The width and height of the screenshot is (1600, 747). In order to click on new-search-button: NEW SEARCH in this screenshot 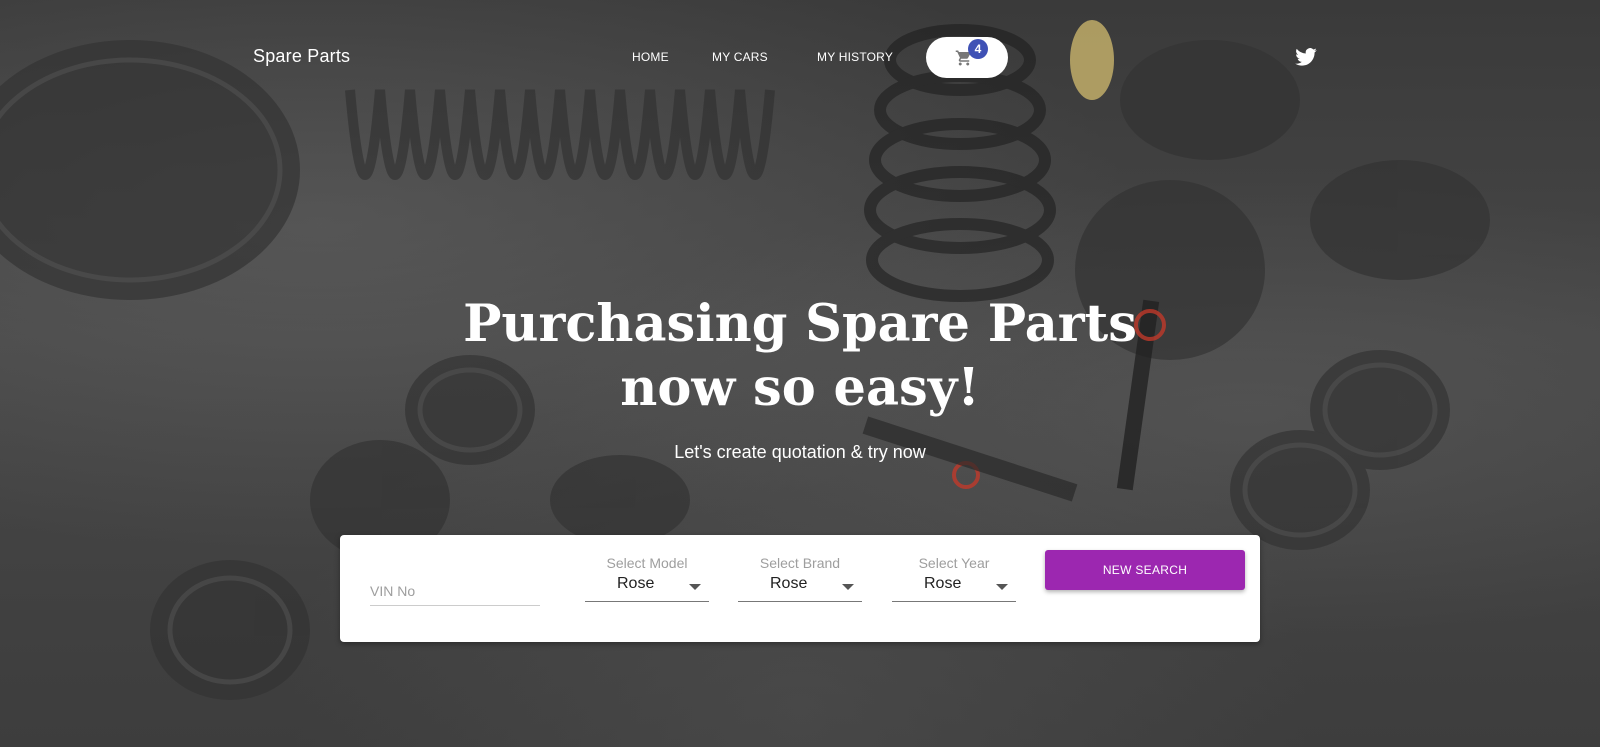, I will do `click(1145, 570)`.